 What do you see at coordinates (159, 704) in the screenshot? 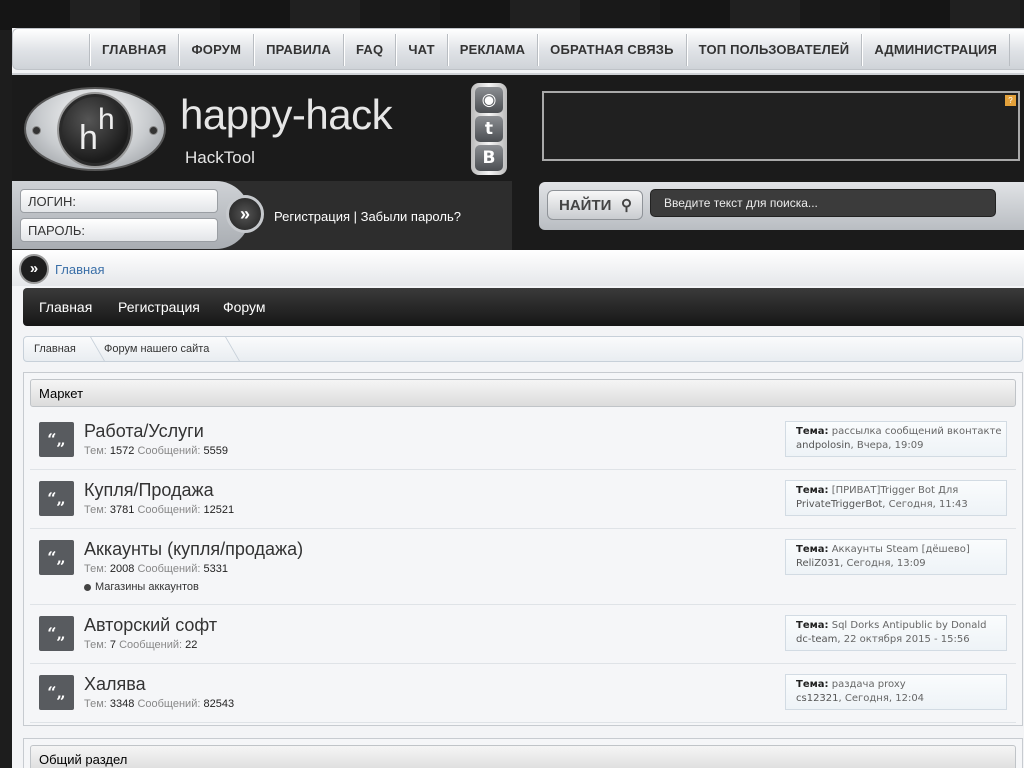
I see `forum-stats: Тем: 3348 Сообщений: 82543` at bounding box center [159, 704].